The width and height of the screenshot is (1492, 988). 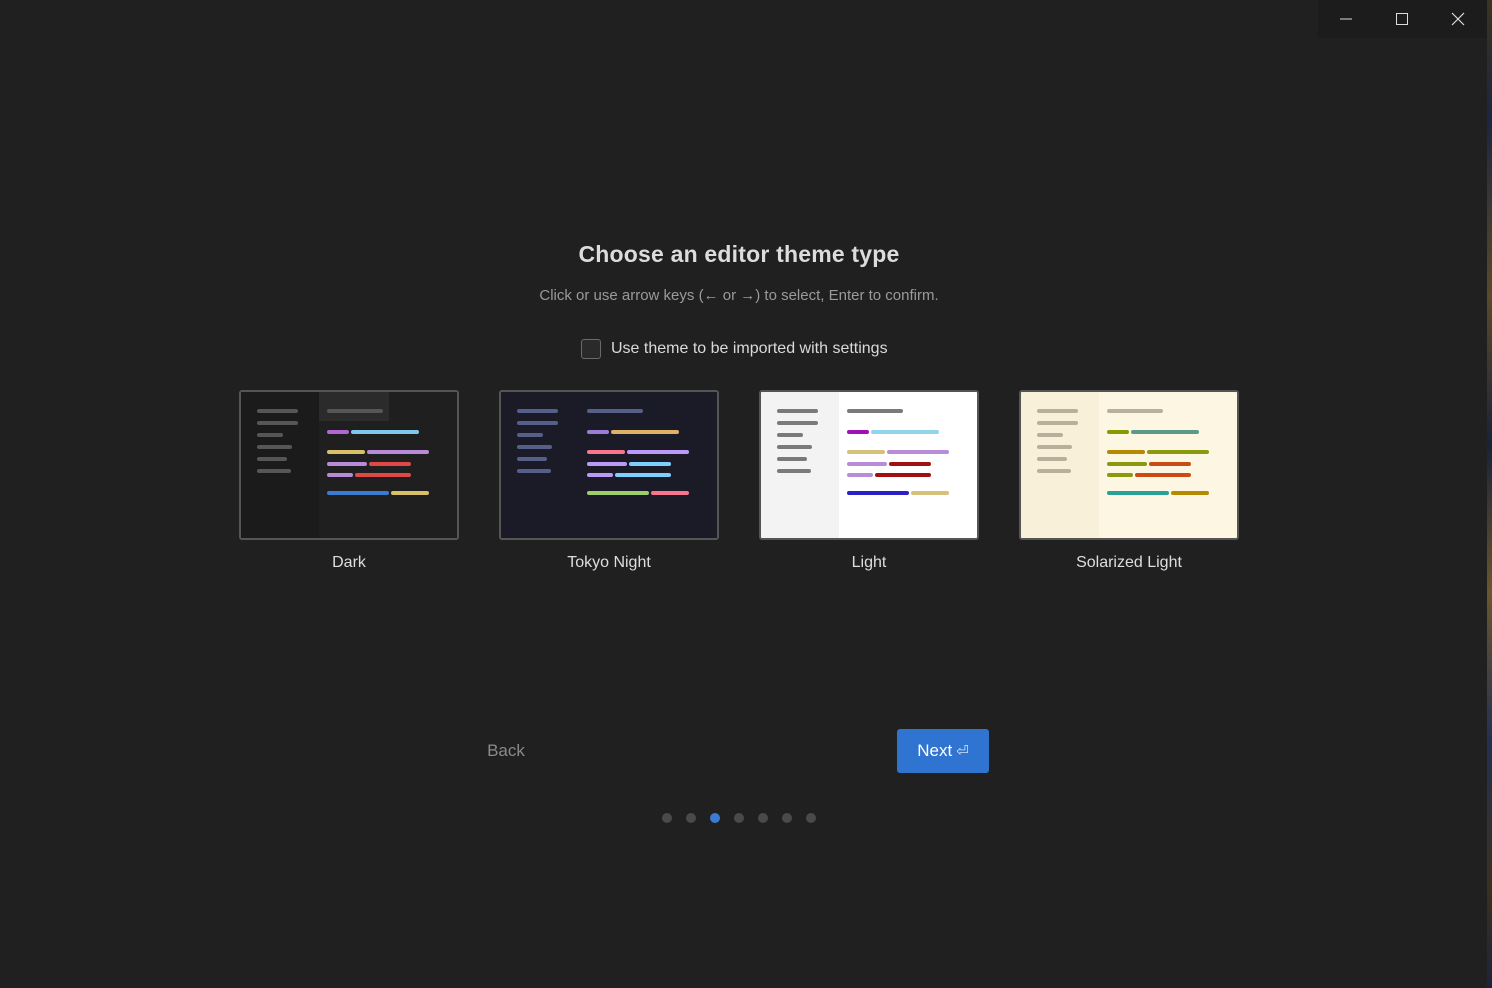 I want to click on close-button, so click(x=1458, y=19).